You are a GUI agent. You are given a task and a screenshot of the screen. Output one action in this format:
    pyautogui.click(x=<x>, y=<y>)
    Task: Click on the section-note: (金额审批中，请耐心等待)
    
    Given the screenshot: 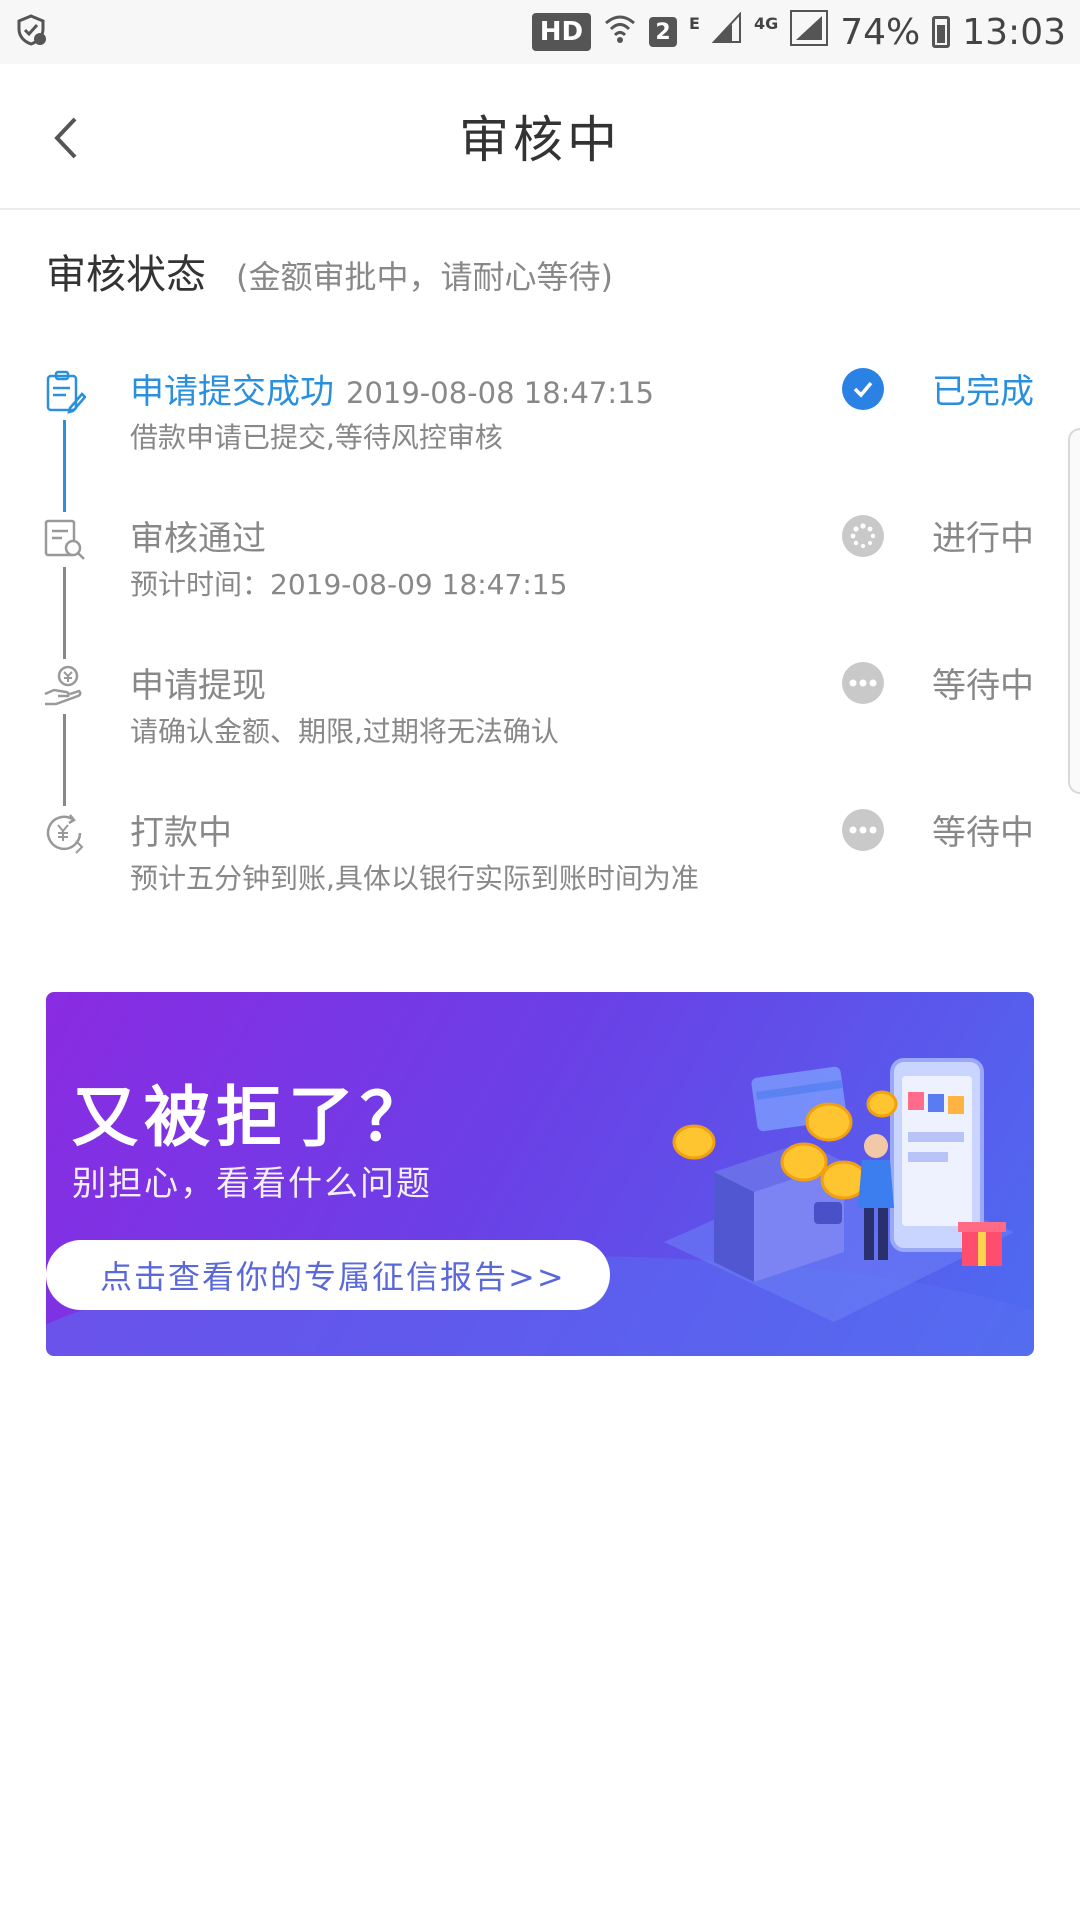 What is the action you would take?
    pyautogui.click(x=424, y=277)
    